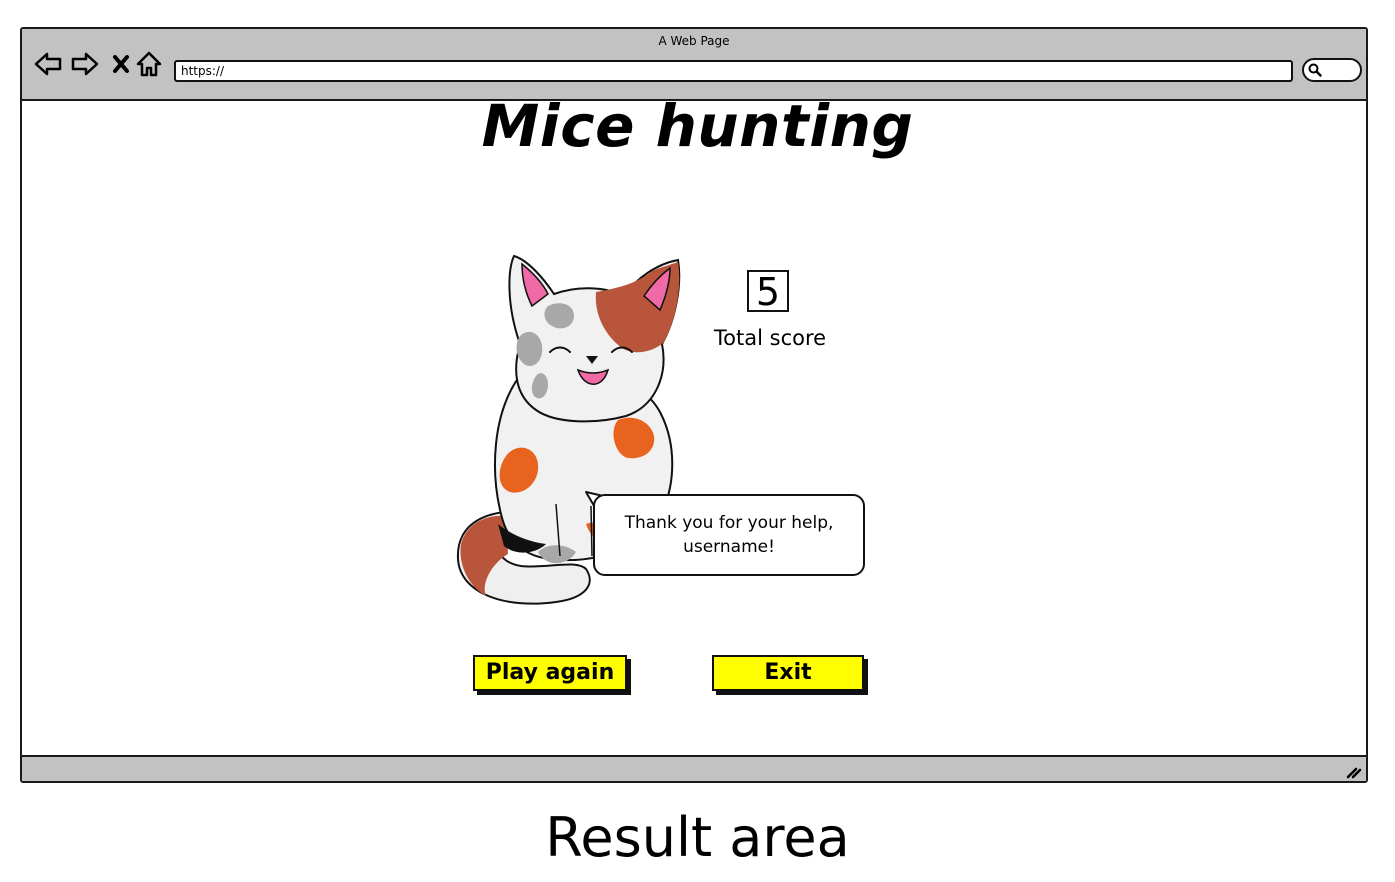 This screenshot has height=882, width=1395. What do you see at coordinates (122, 64) in the screenshot?
I see `close-icon` at bounding box center [122, 64].